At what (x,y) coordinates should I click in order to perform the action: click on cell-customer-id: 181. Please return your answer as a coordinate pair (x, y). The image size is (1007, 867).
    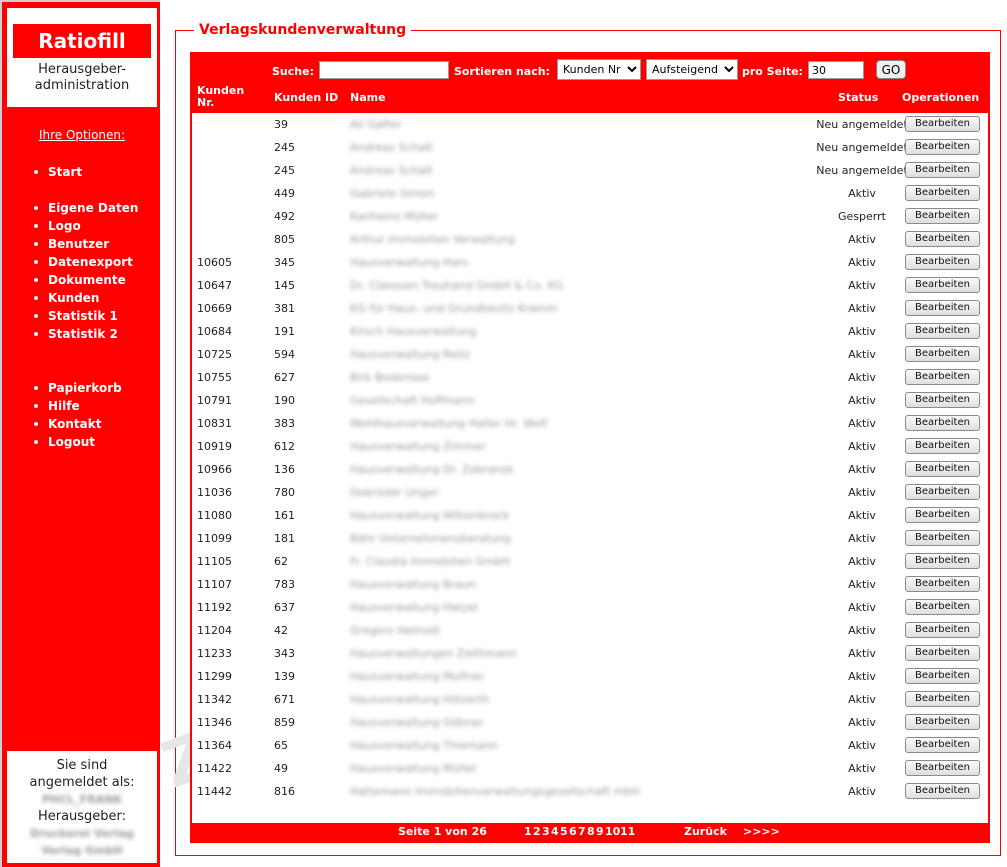
    Looking at the image, I should click on (284, 538).